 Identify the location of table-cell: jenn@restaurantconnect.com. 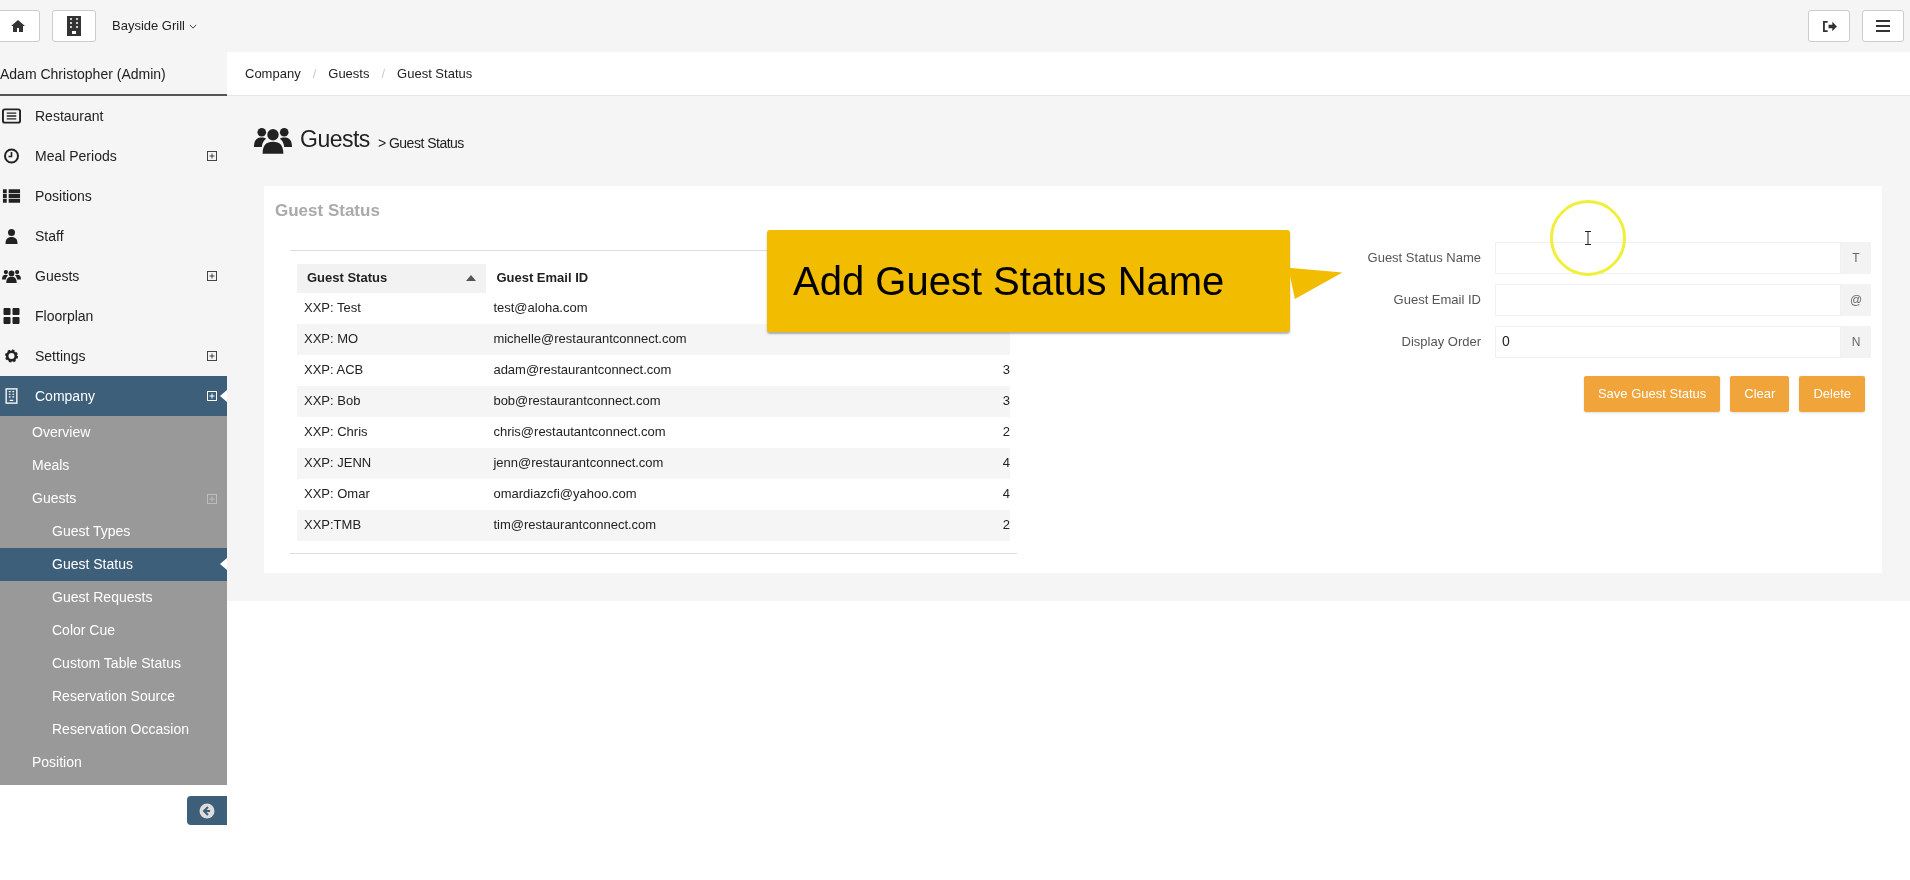
(679, 463).